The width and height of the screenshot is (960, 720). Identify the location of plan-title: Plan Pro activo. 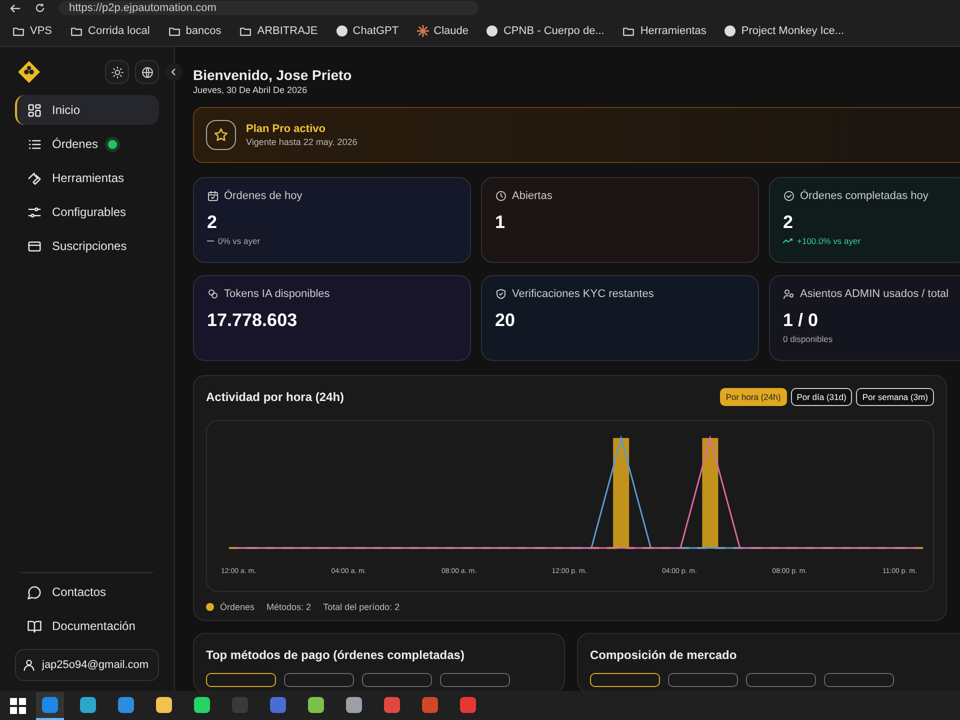
(286, 129).